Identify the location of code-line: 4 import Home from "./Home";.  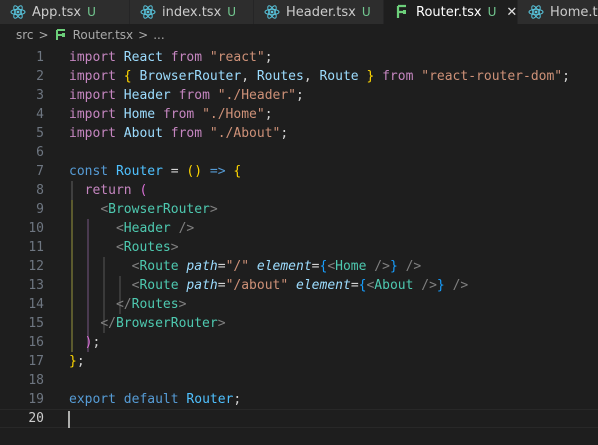
(299, 114).